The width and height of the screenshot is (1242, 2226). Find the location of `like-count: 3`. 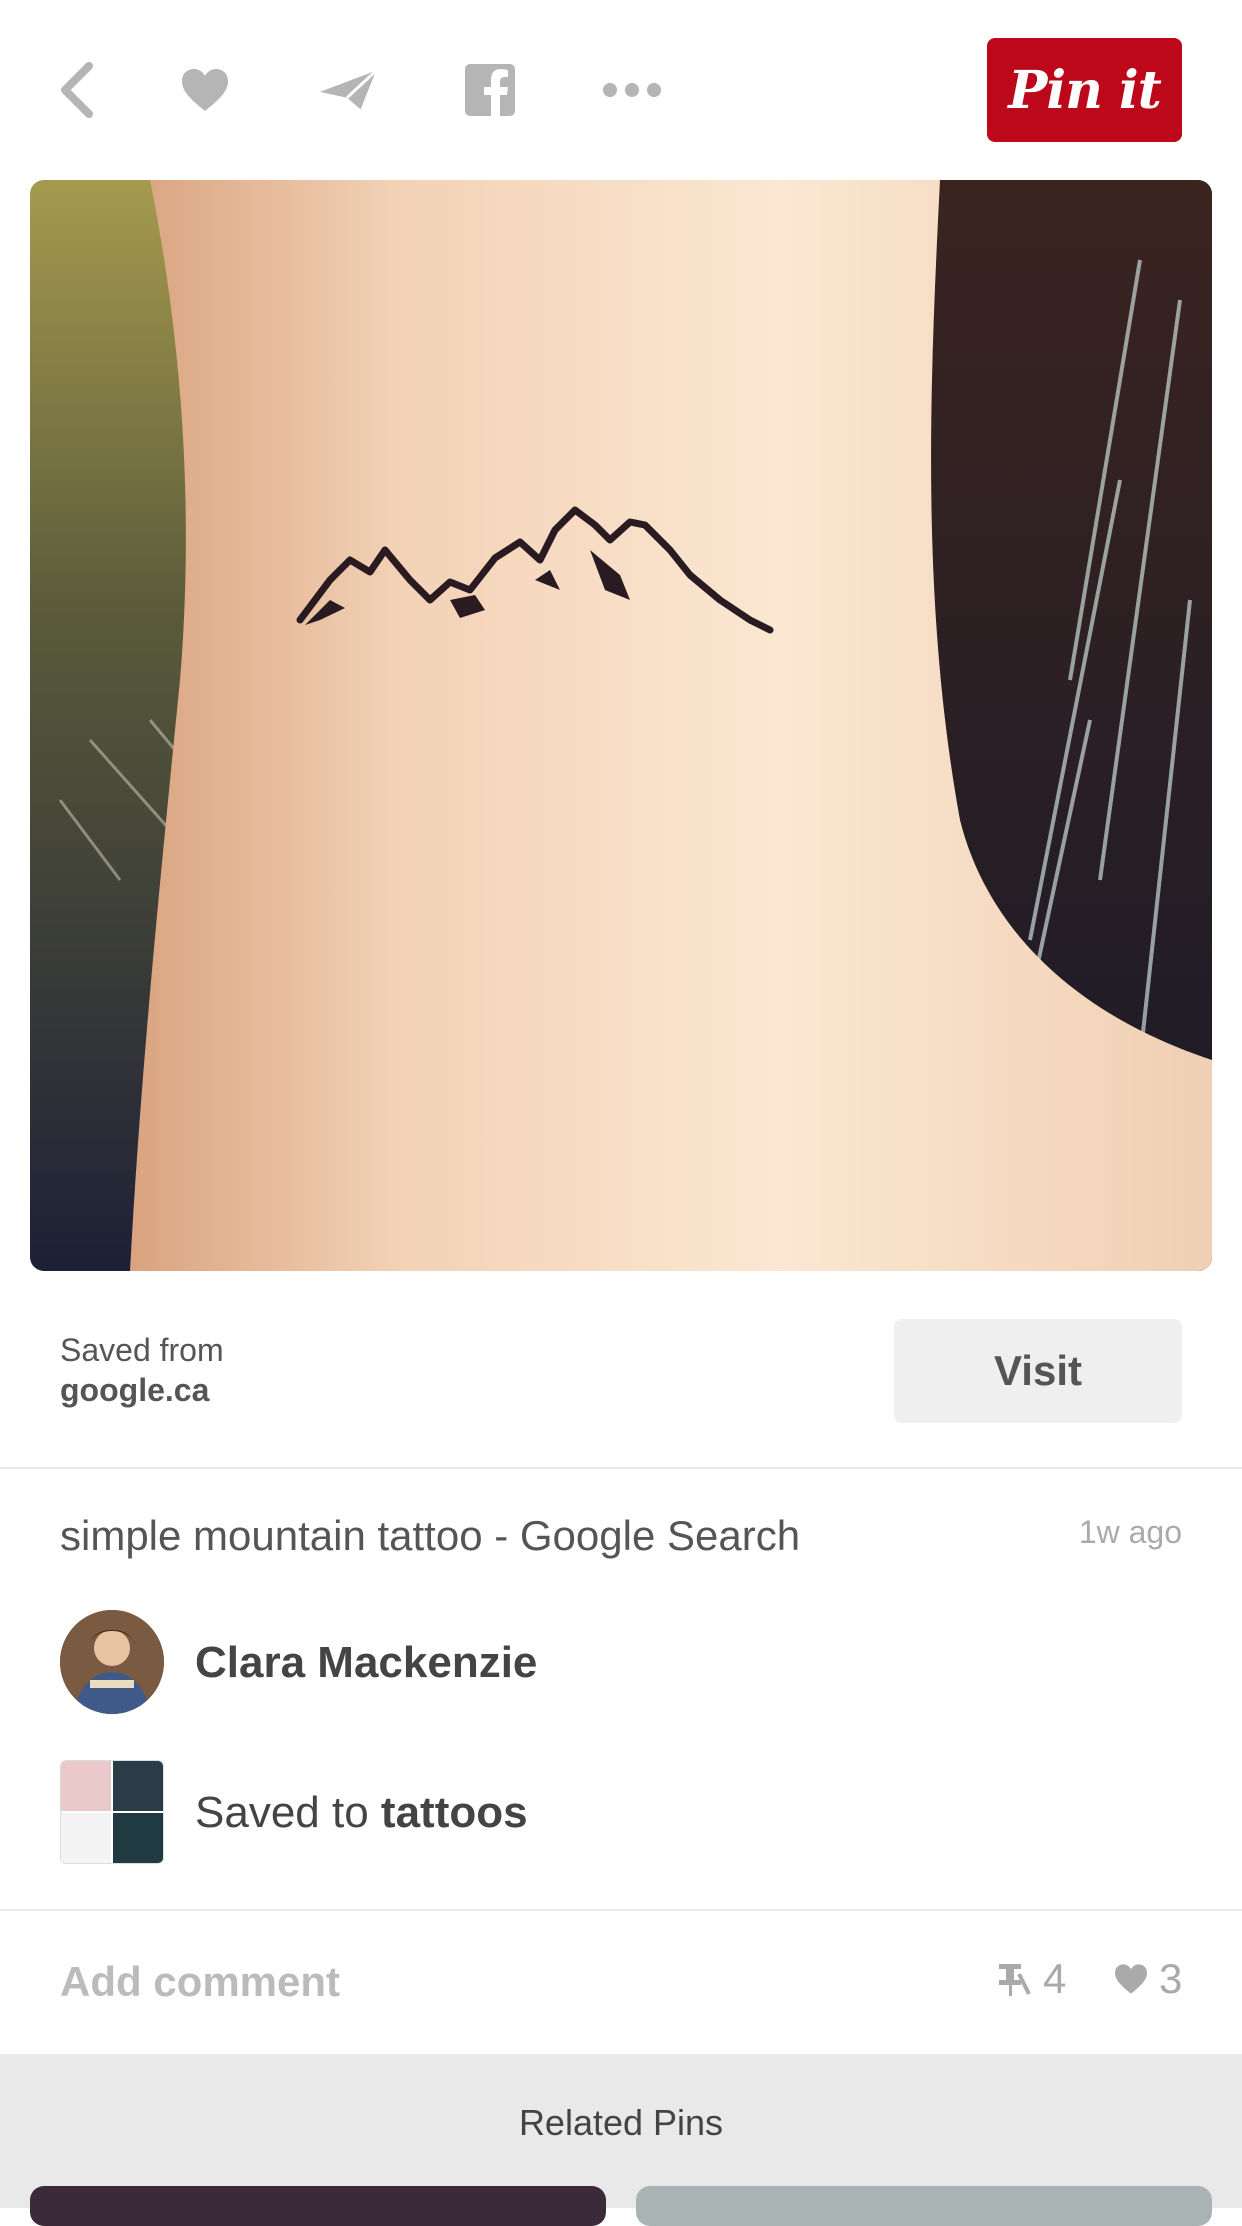

like-count: 3 is located at coordinates (1147, 1979).